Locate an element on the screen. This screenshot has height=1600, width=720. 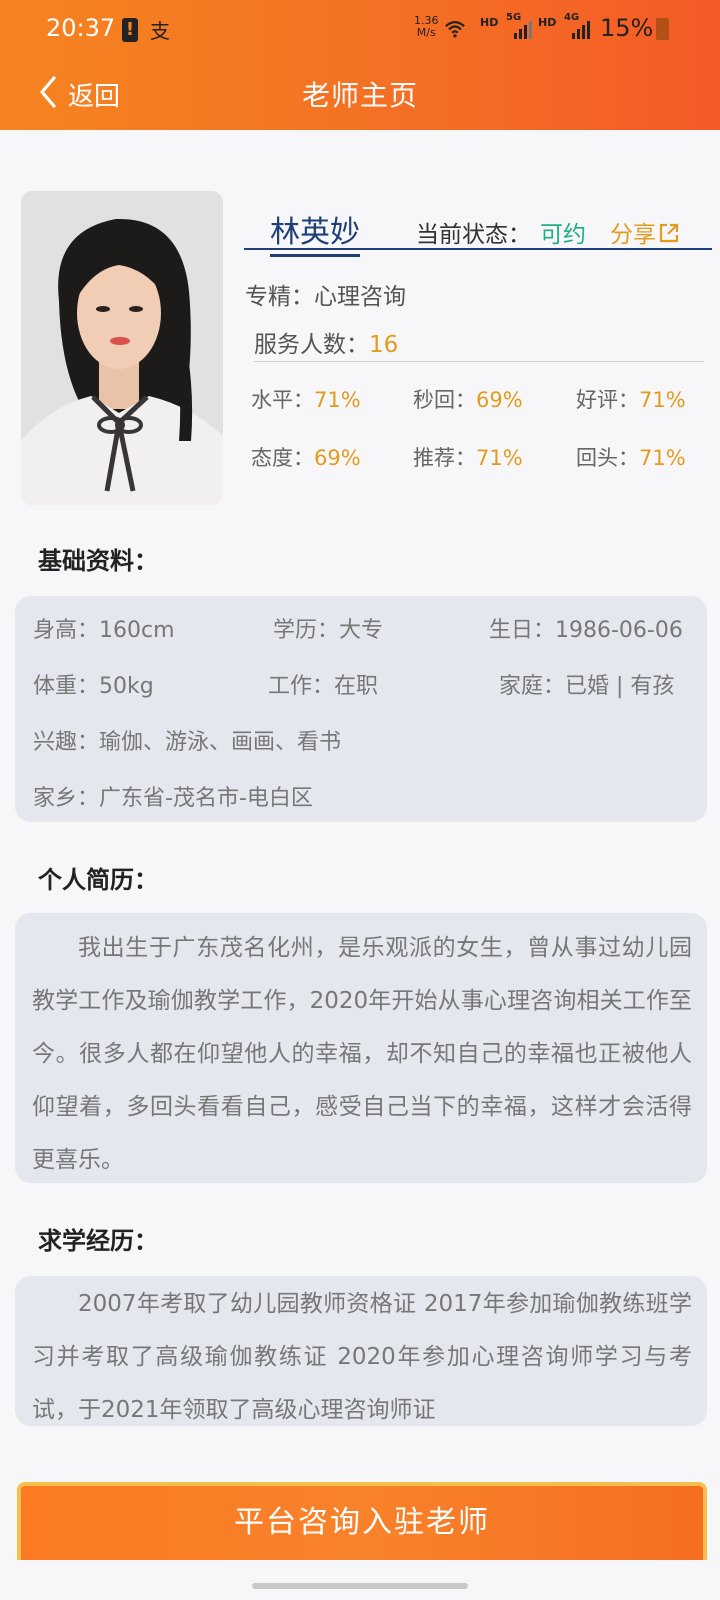
network-speed: 1.36 M/s is located at coordinates (426, 27).